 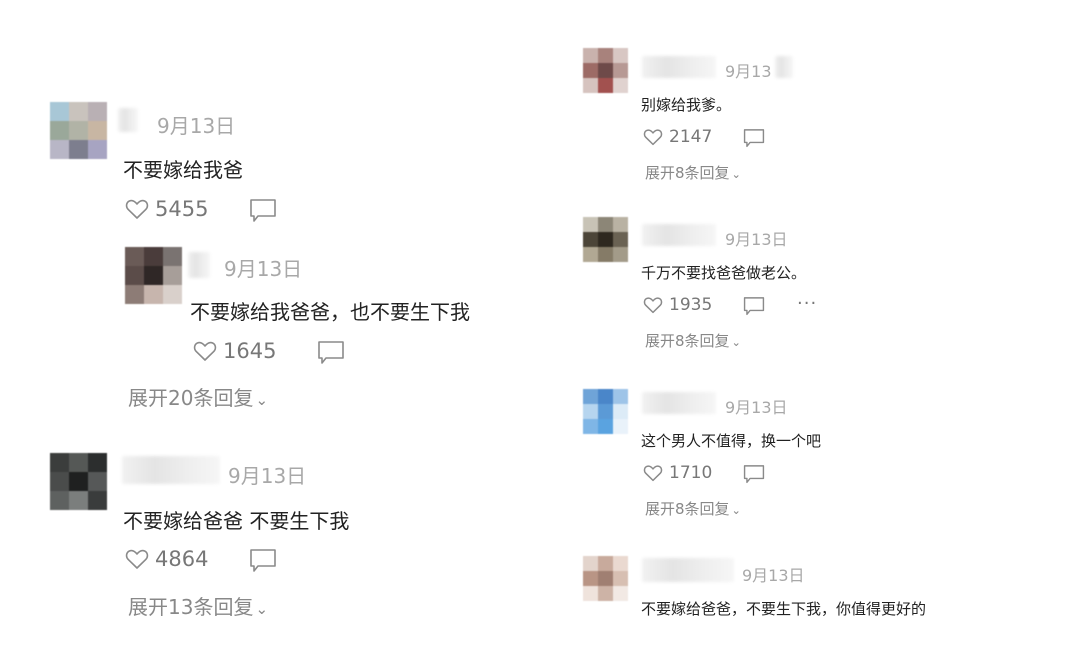 I want to click on like-button: 1935, so click(x=677, y=305).